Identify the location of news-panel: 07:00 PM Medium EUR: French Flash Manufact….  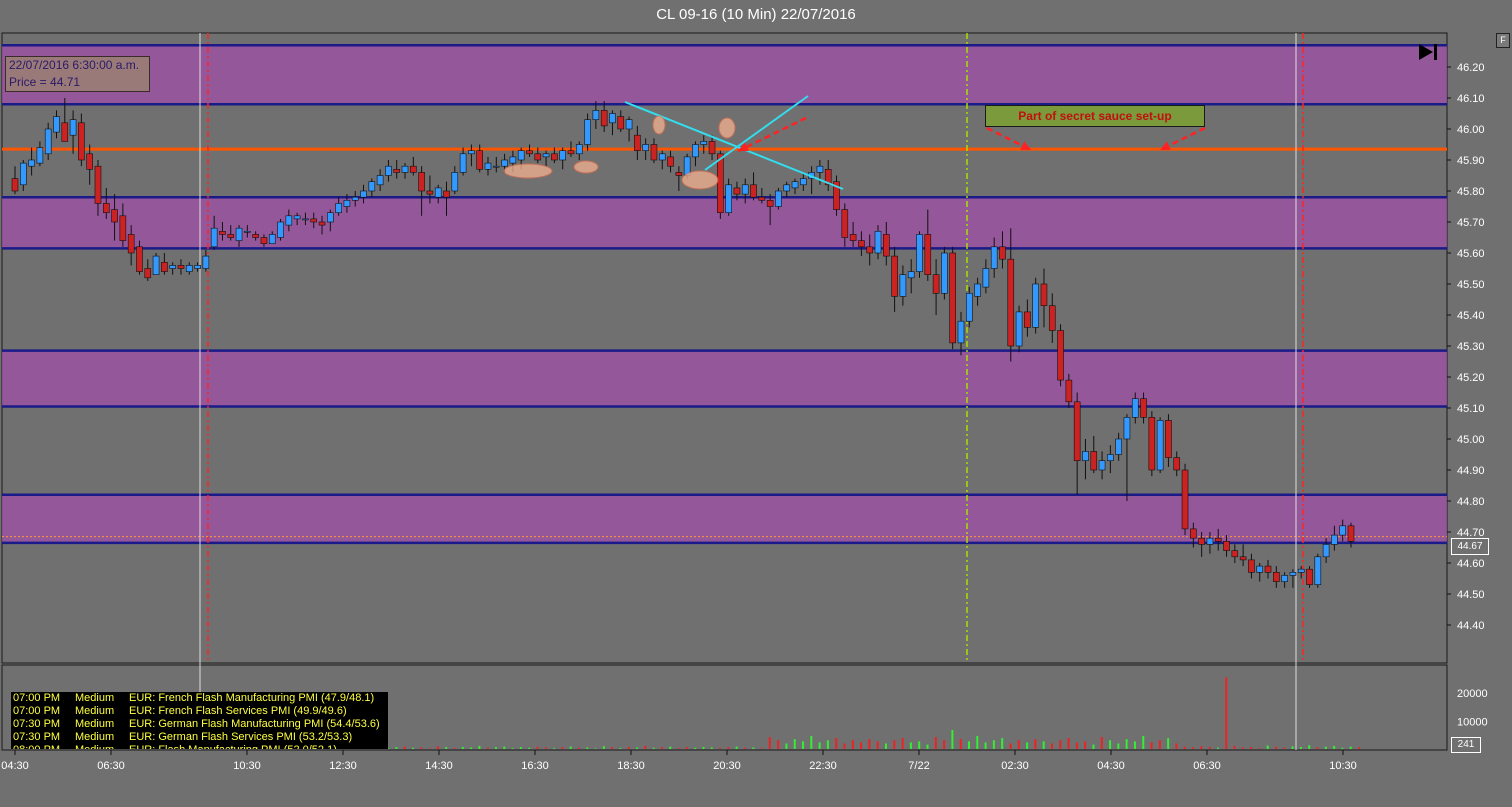
(199, 720).